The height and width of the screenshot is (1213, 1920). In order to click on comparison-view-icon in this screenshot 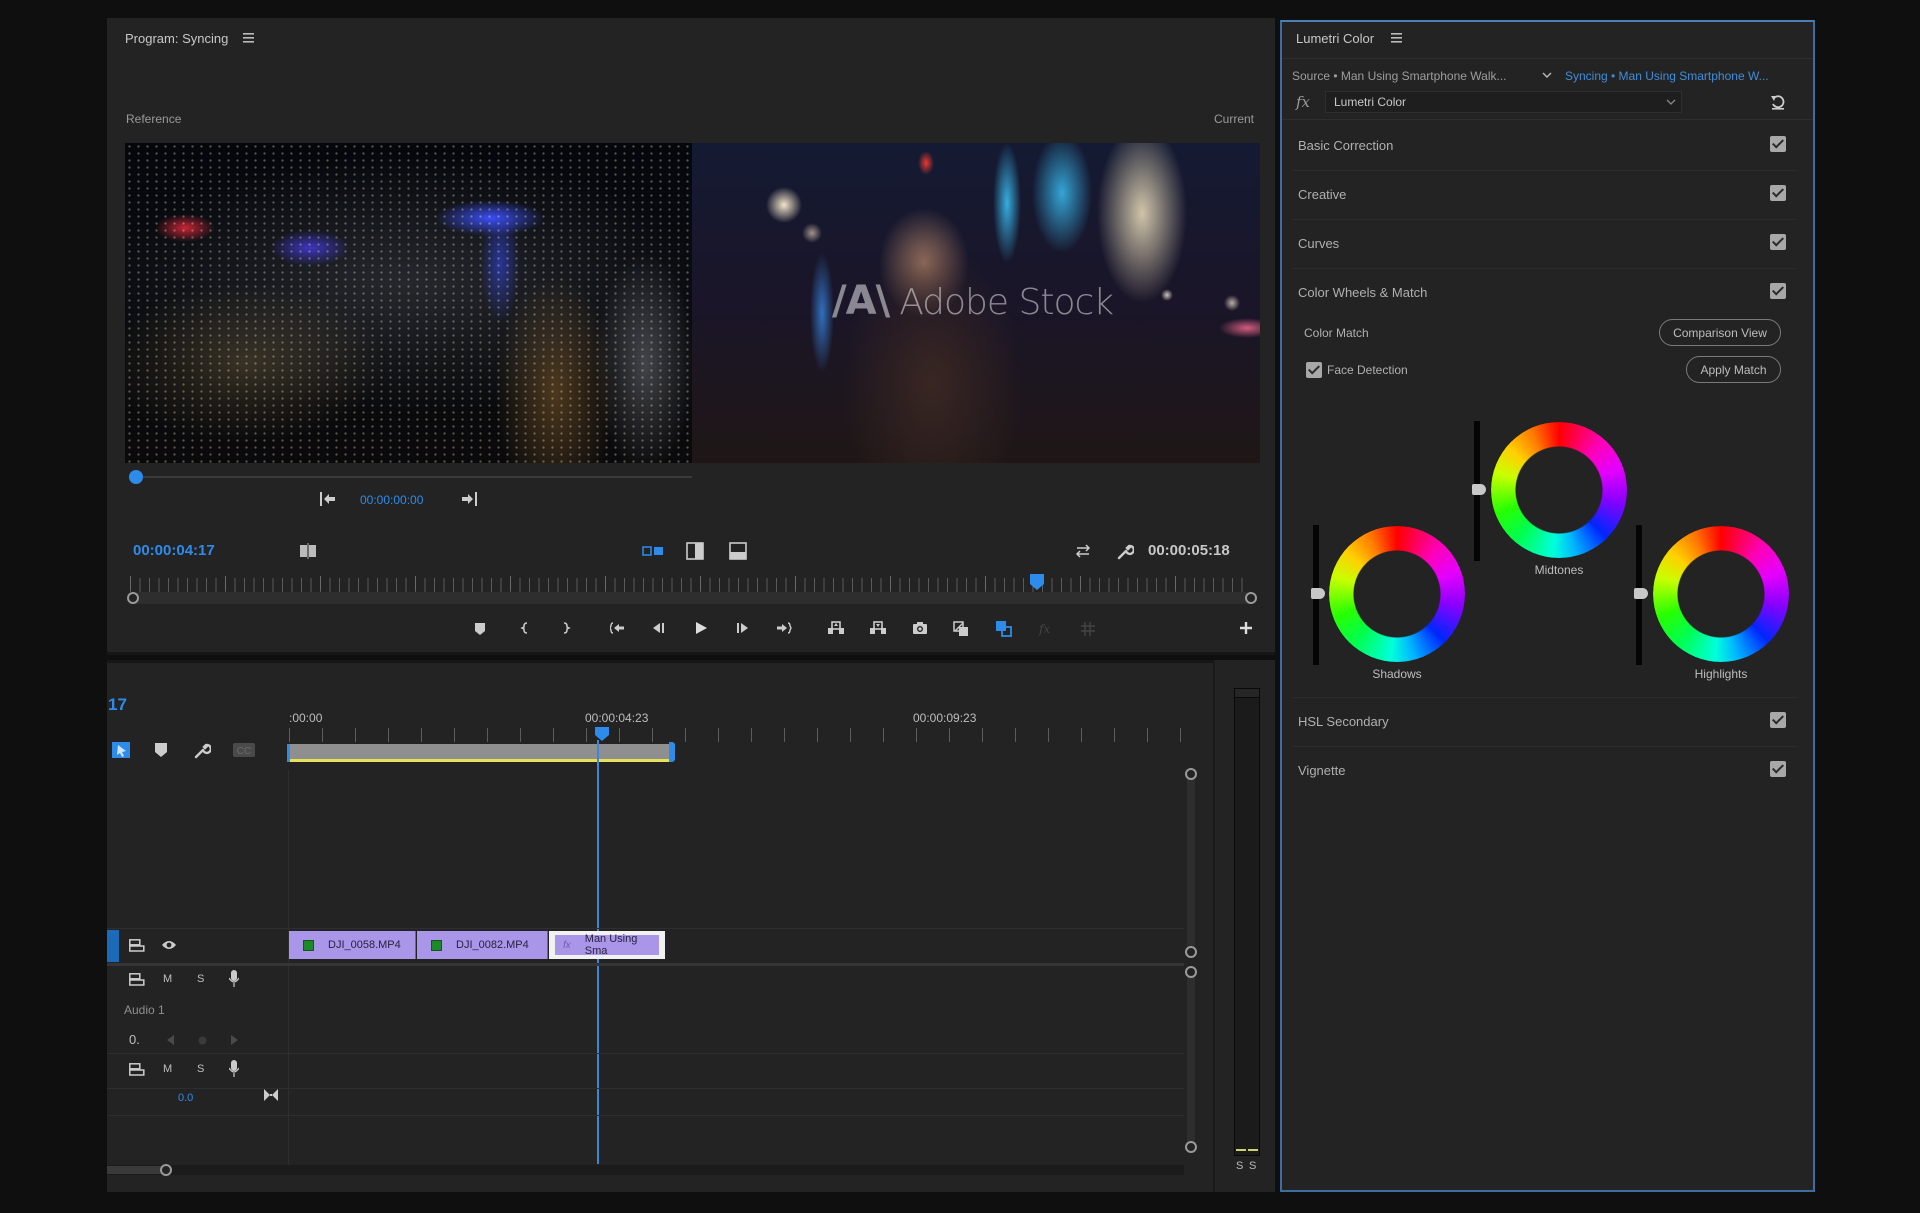, I will do `click(961, 629)`.